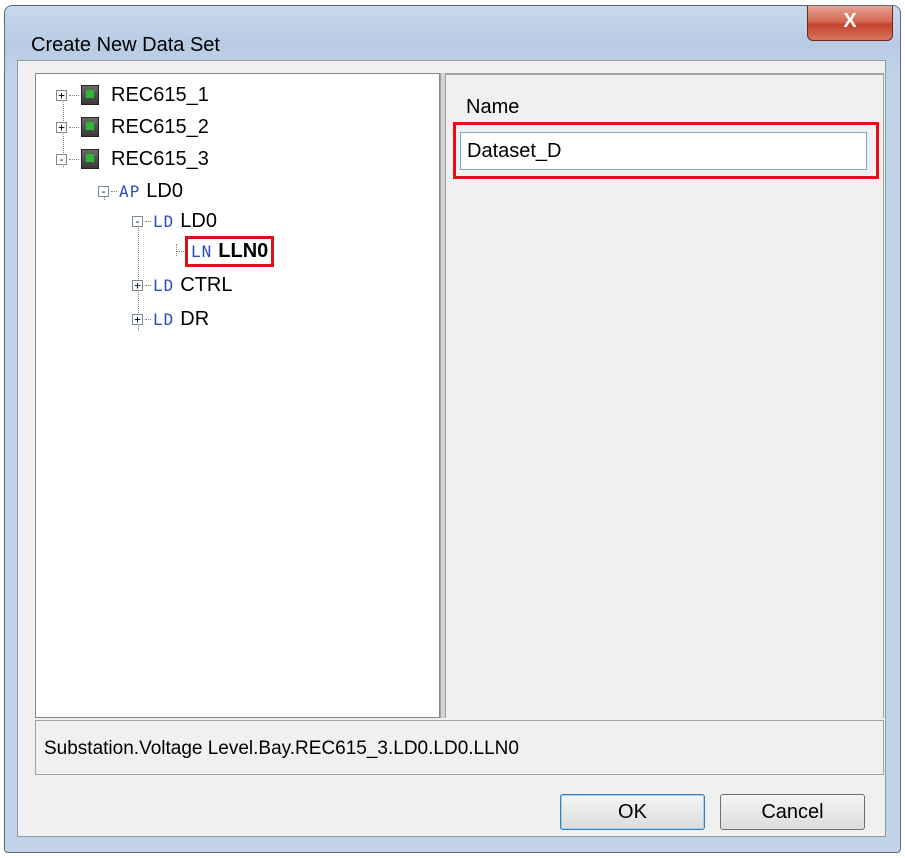  I want to click on tree-node-ld-dr: + LD DR, so click(170, 319).